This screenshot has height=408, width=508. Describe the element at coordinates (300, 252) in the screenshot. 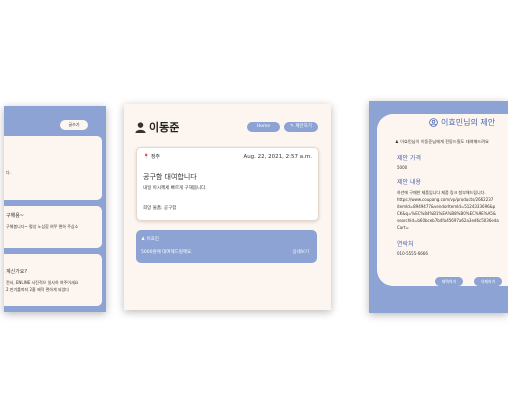

I see `detail-button: 상세보기` at that location.